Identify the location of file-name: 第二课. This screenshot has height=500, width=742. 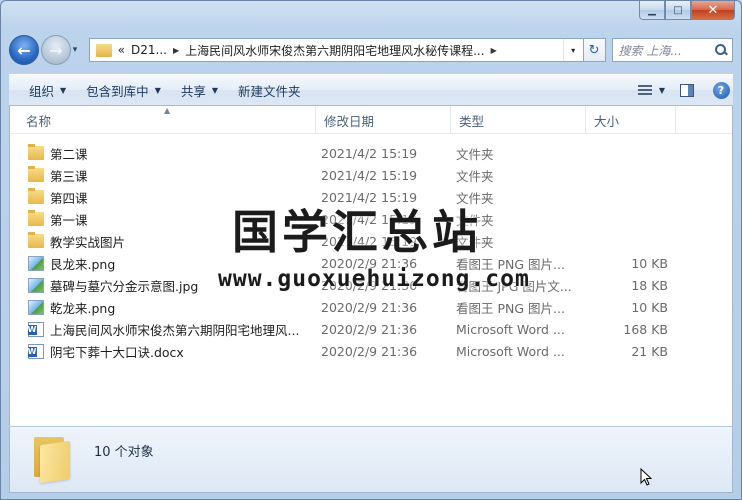
(69, 154).